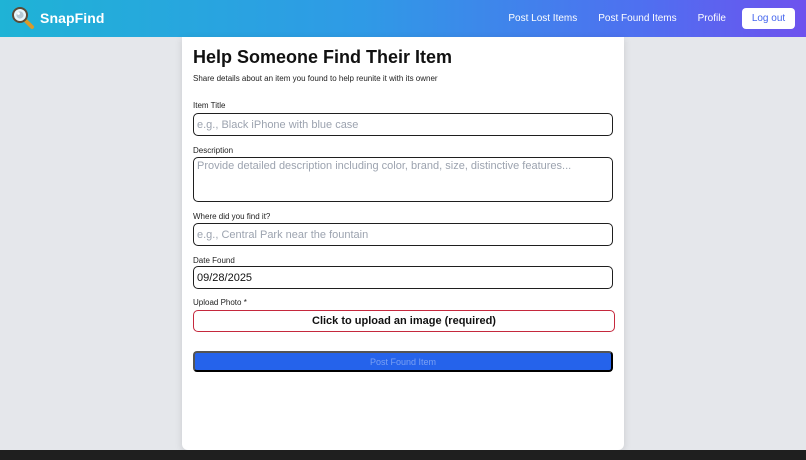 The width and height of the screenshot is (806, 460). I want to click on page-title: Help Someone Find Their Item, so click(323, 57).